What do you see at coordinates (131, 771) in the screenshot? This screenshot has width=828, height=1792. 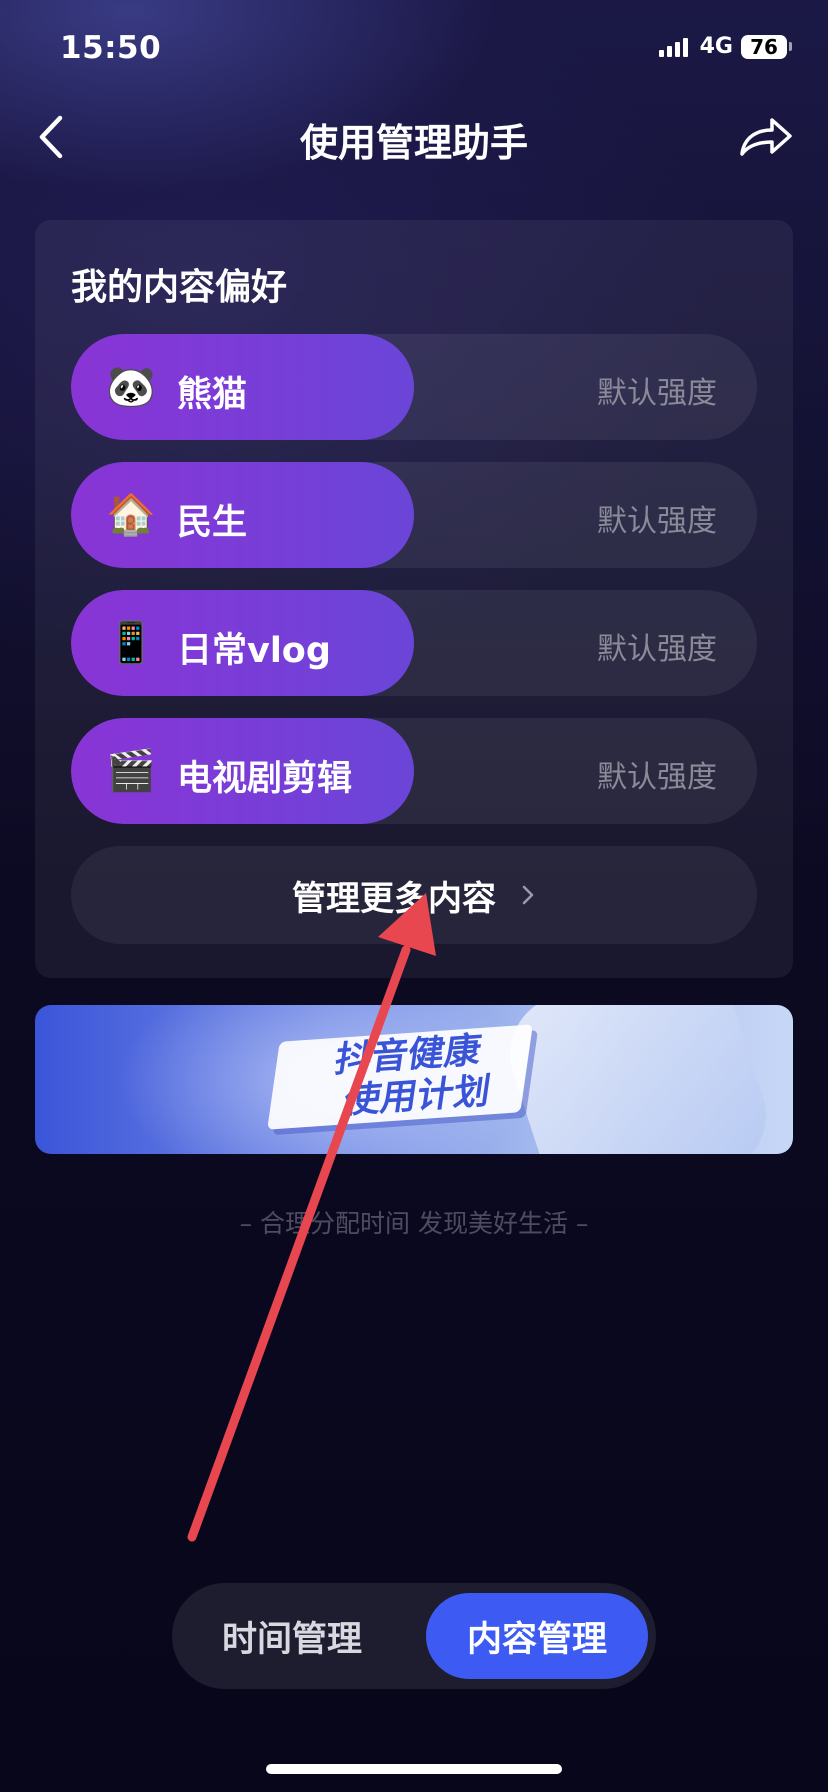 I see `clapperboard-icon: 🎬` at bounding box center [131, 771].